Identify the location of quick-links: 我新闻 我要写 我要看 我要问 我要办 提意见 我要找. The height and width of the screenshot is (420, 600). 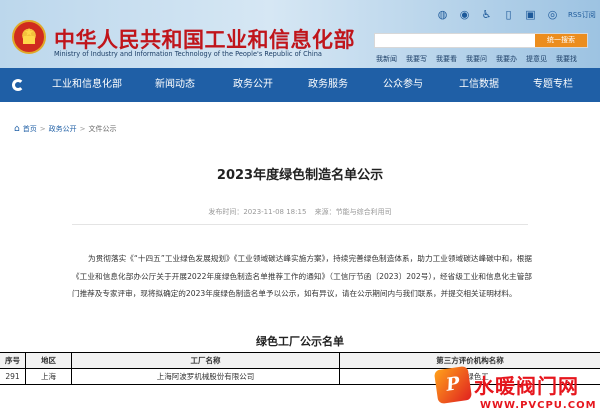
(481, 59).